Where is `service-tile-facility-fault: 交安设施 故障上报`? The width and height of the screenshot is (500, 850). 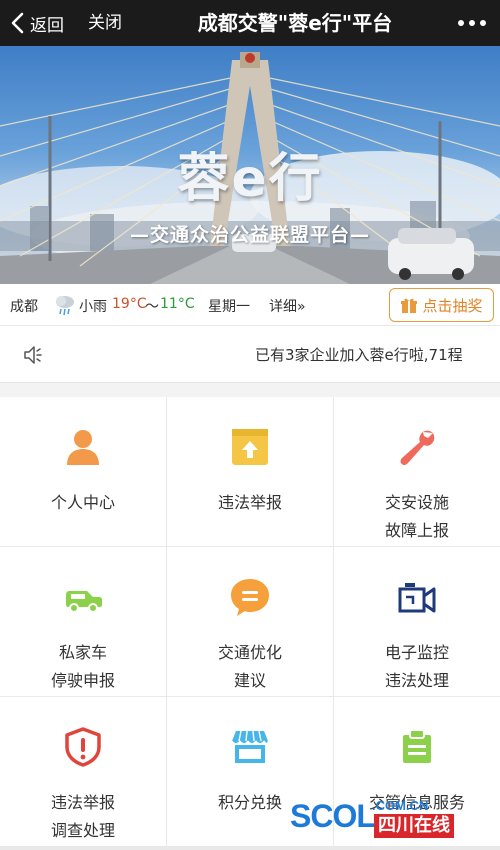
service-tile-facility-fault: 交安设施 故障上报 is located at coordinates (417, 471).